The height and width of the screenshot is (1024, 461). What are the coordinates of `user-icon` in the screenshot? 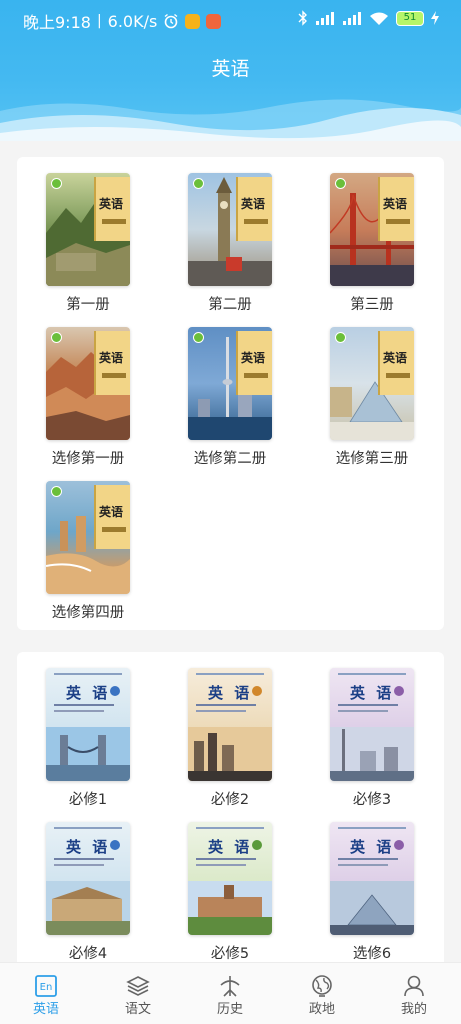 It's located at (414, 986).